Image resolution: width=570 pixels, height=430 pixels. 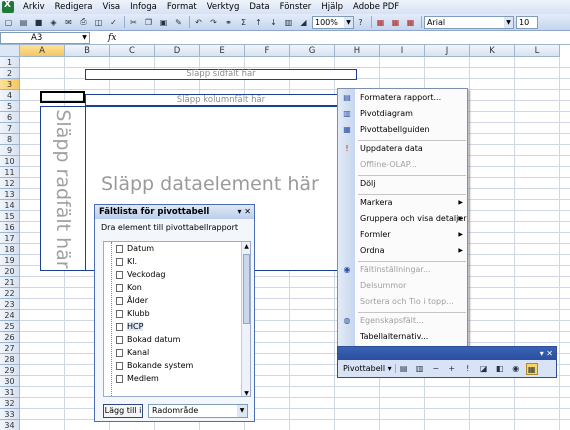 I want to click on undo-icon: ↶, so click(x=198, y=22).